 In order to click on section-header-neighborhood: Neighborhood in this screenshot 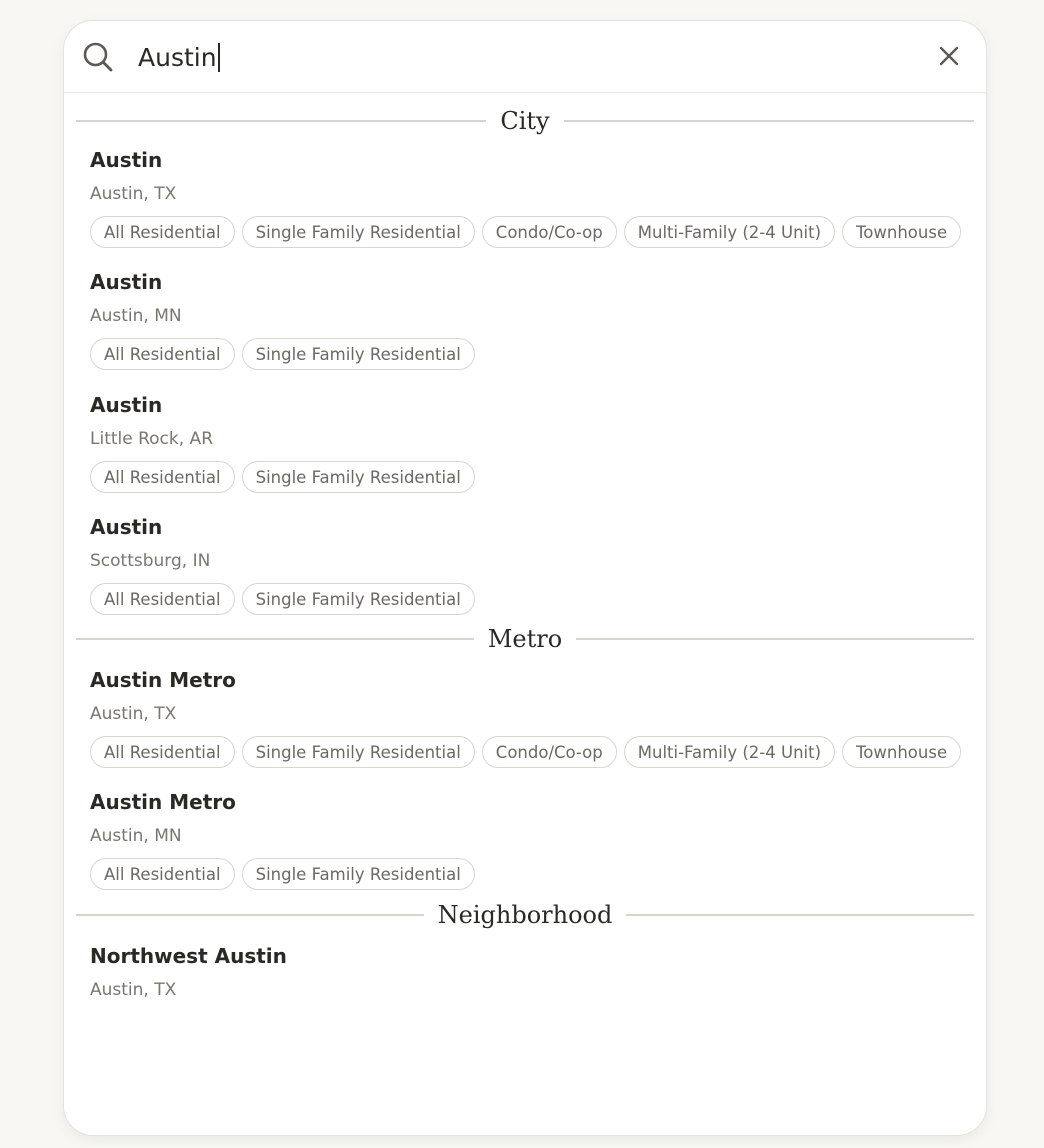, I will do `click(525, 915)`.